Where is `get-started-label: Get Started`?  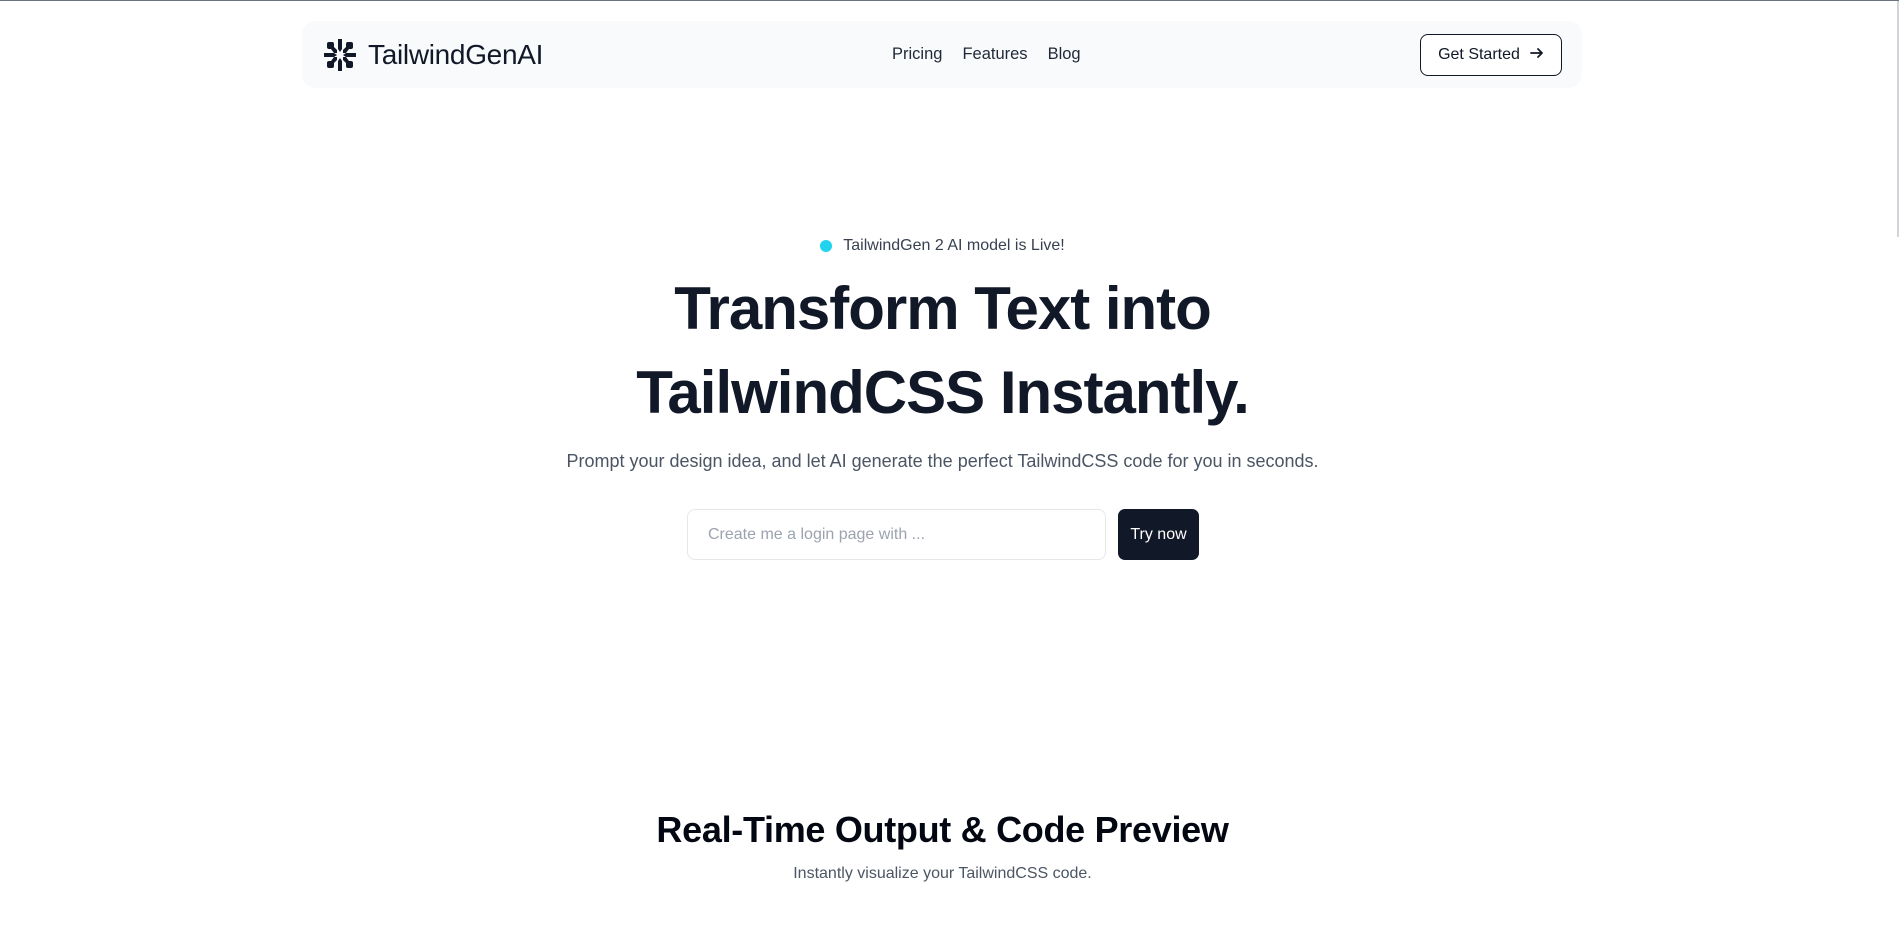 get-started-label: Get Started is located at coordinates (1479, 54).